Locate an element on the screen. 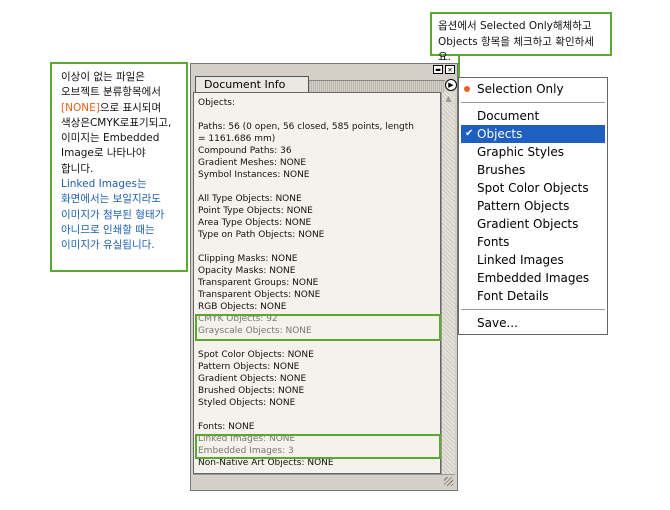 This screenshot has height=510, width=670. info-line: Fonts: NONE is located at coordinates (226, 427).